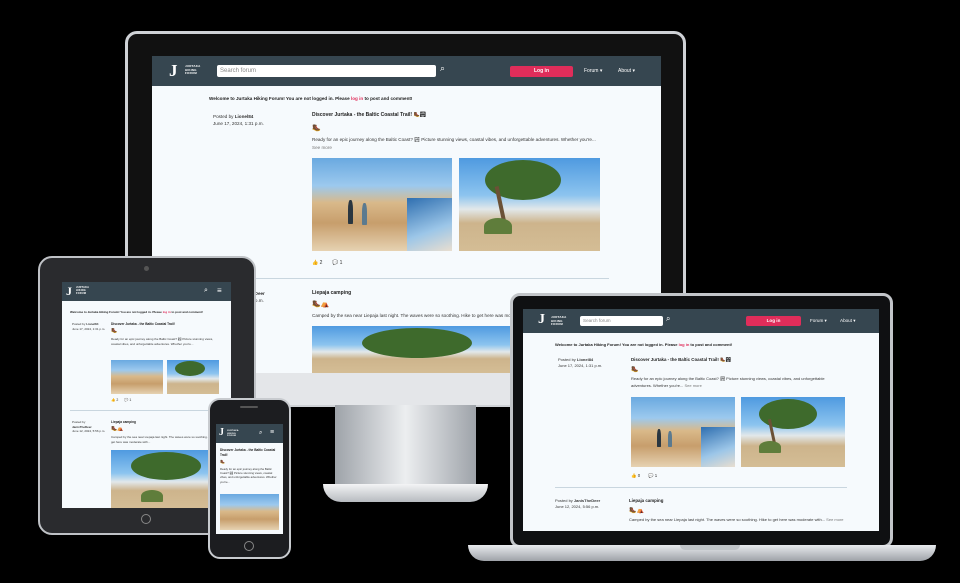 The image size is (960, 583). I want to click on phone-home-button, so click(249, 546).